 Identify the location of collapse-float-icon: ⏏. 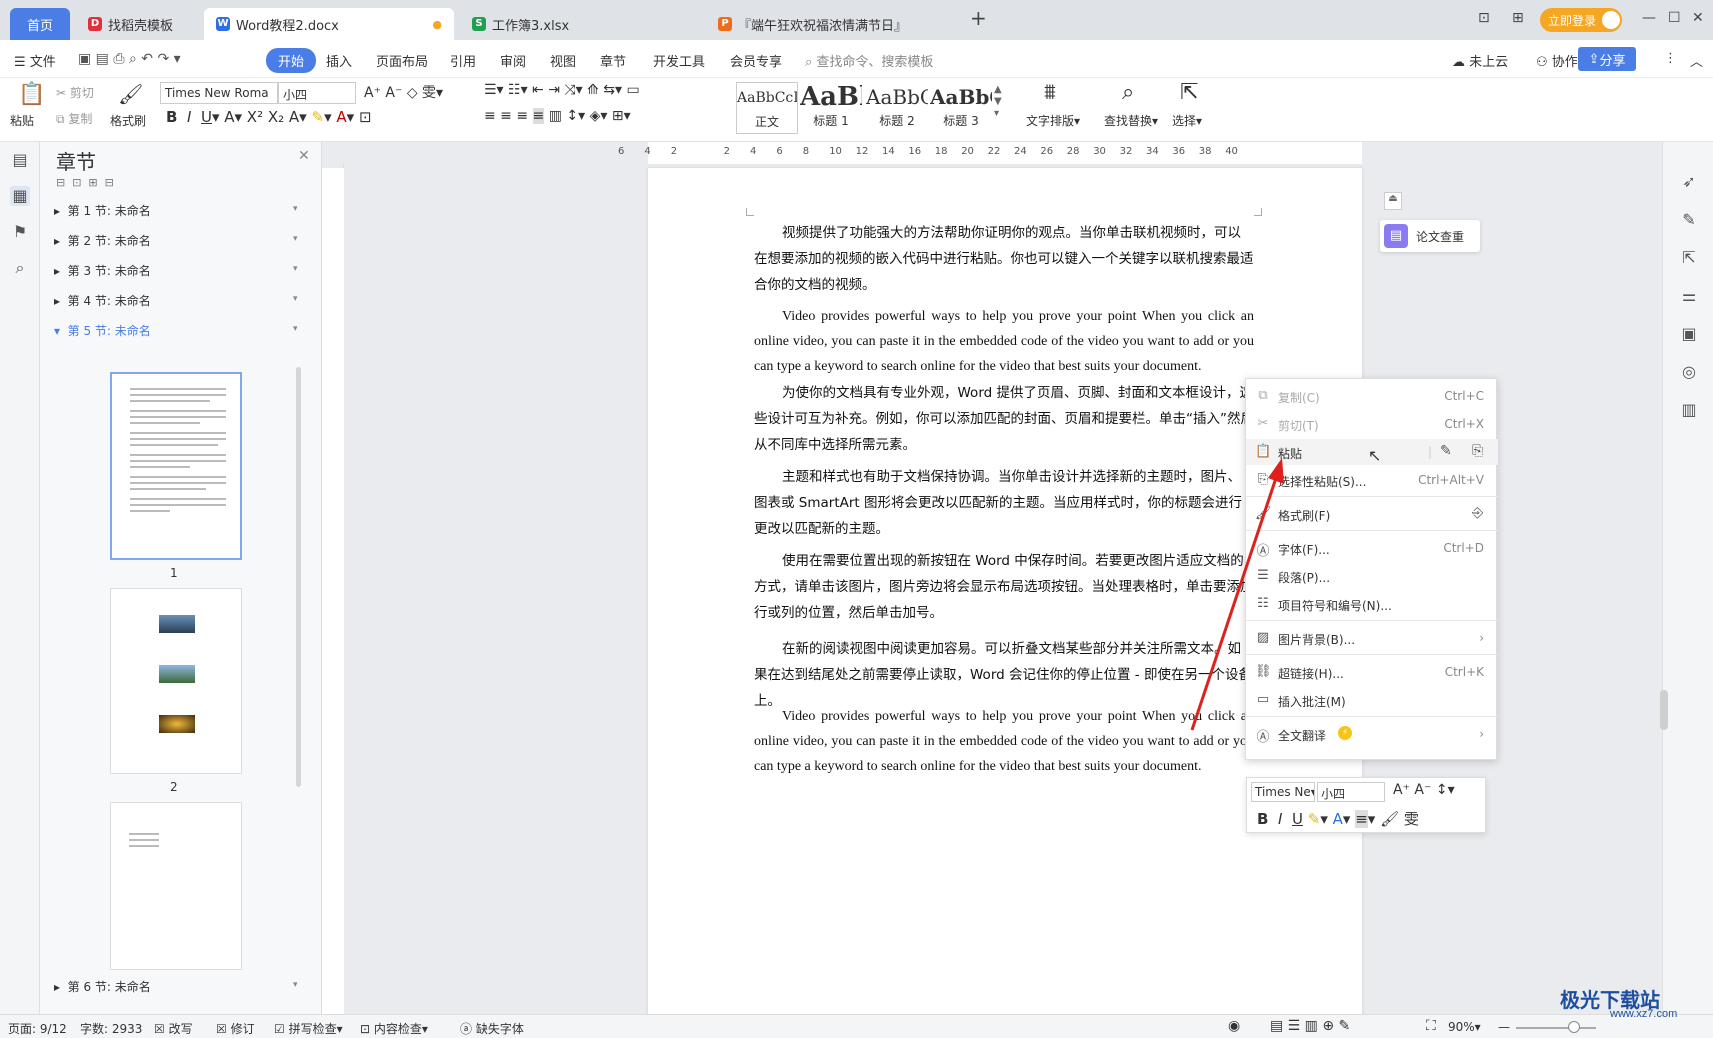
(1393, 201).